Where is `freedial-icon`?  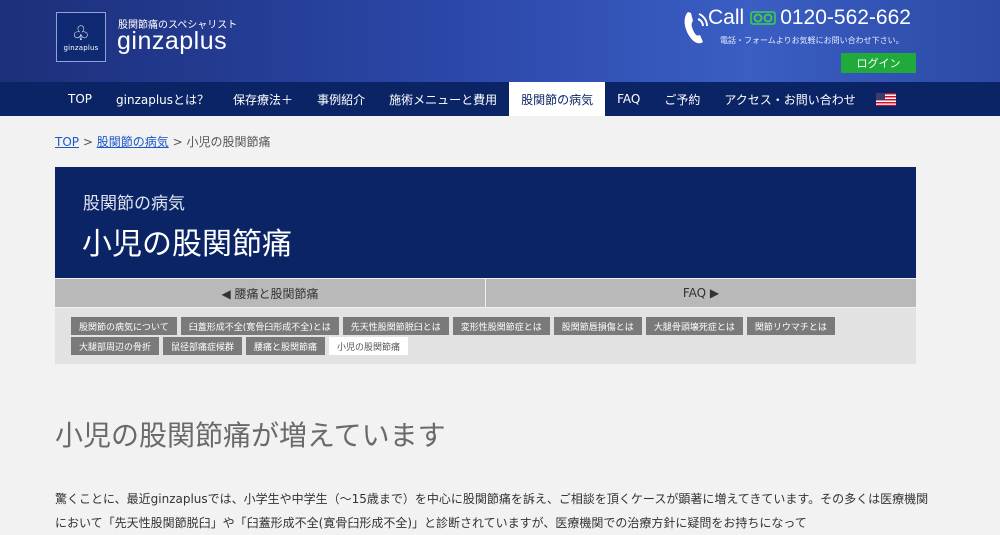 freedial-icon is located at coordinates (763, 18).